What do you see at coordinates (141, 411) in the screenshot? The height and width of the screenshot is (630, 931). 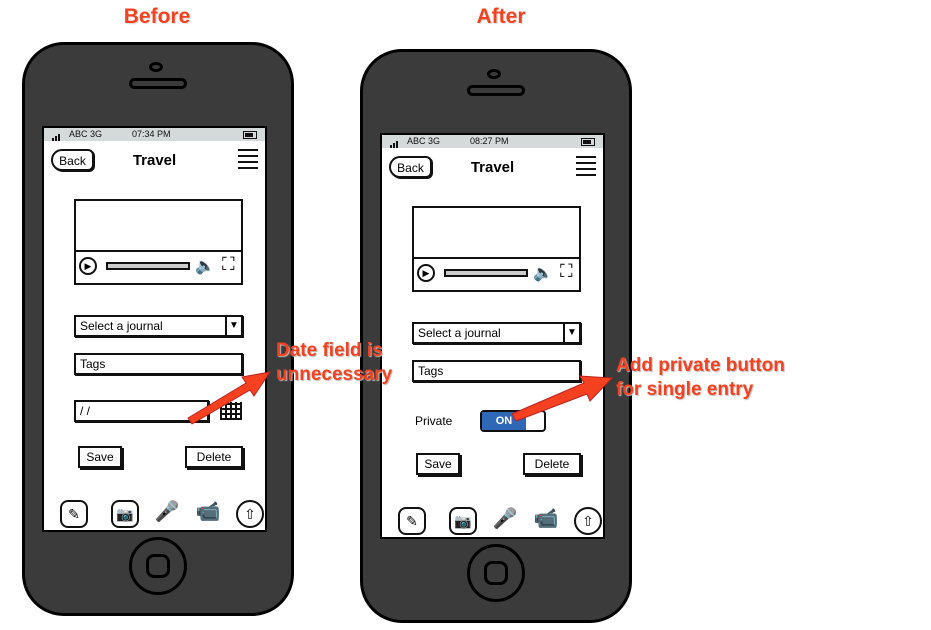 I see `date-input: / /` at bounding box center [141, 411].